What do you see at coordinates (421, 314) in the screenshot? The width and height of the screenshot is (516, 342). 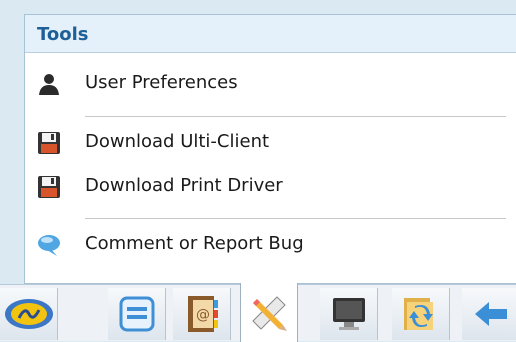 I see `taskbar-sync-button` at bounding box center [421, 314].